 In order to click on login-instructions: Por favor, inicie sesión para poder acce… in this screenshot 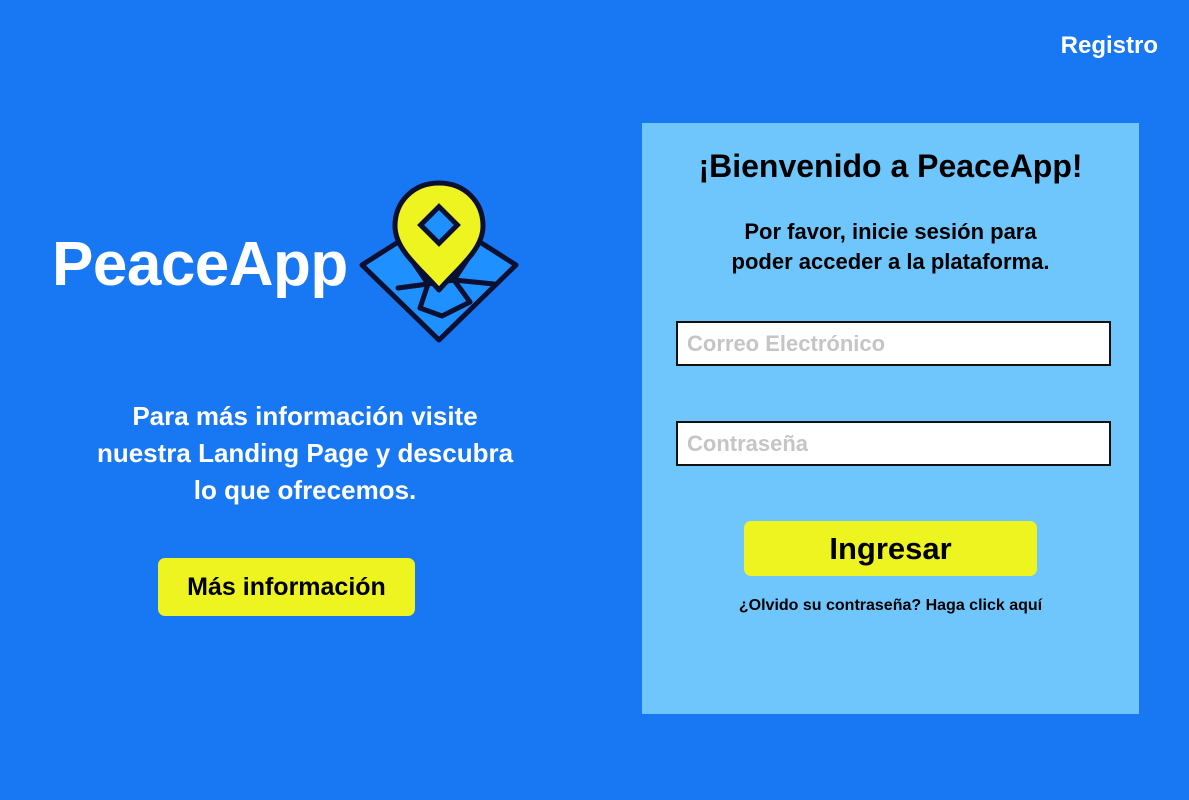, I will do `click(890, 247)`.